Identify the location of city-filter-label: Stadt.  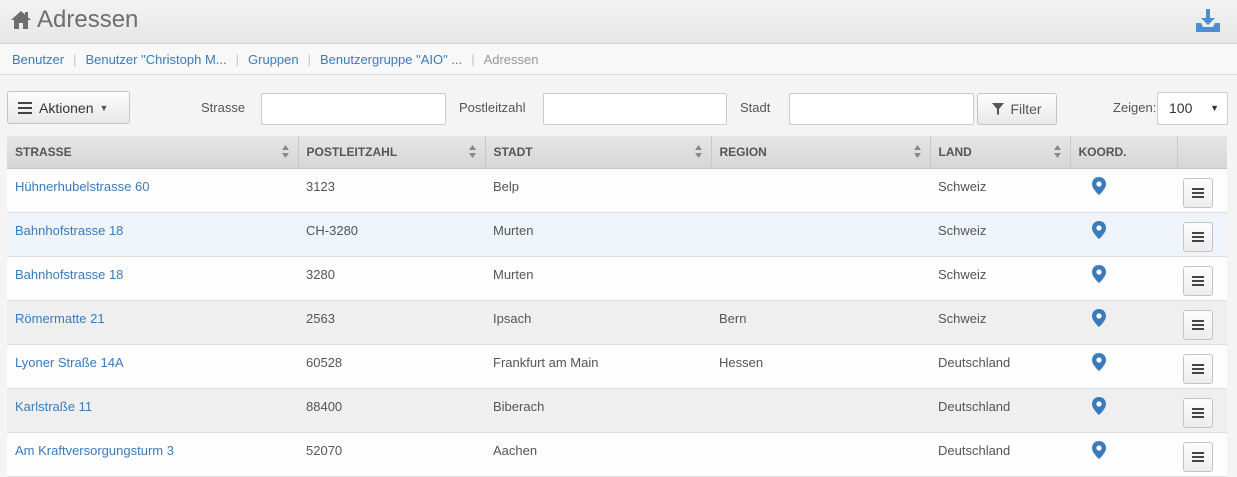
(755, 107).